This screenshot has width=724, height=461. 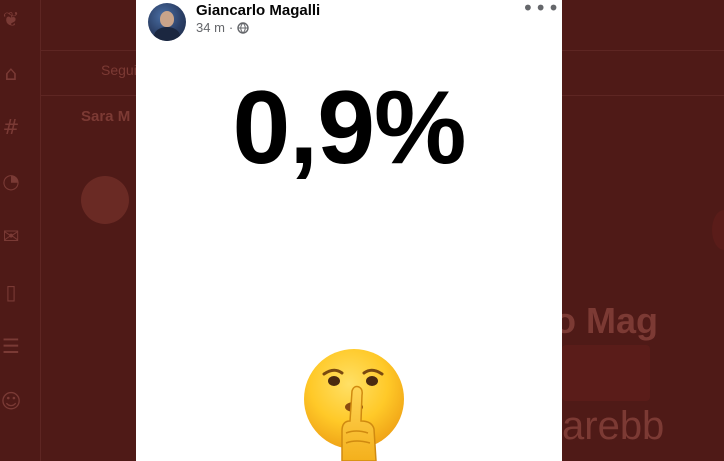 I want to click on background-button, so click(x=718, y=230).